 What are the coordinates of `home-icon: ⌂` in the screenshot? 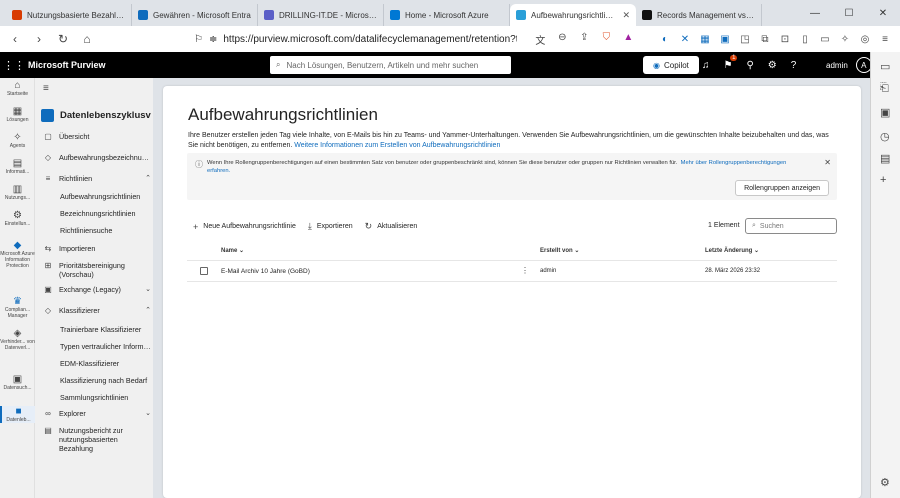 It's located at (87, 39).